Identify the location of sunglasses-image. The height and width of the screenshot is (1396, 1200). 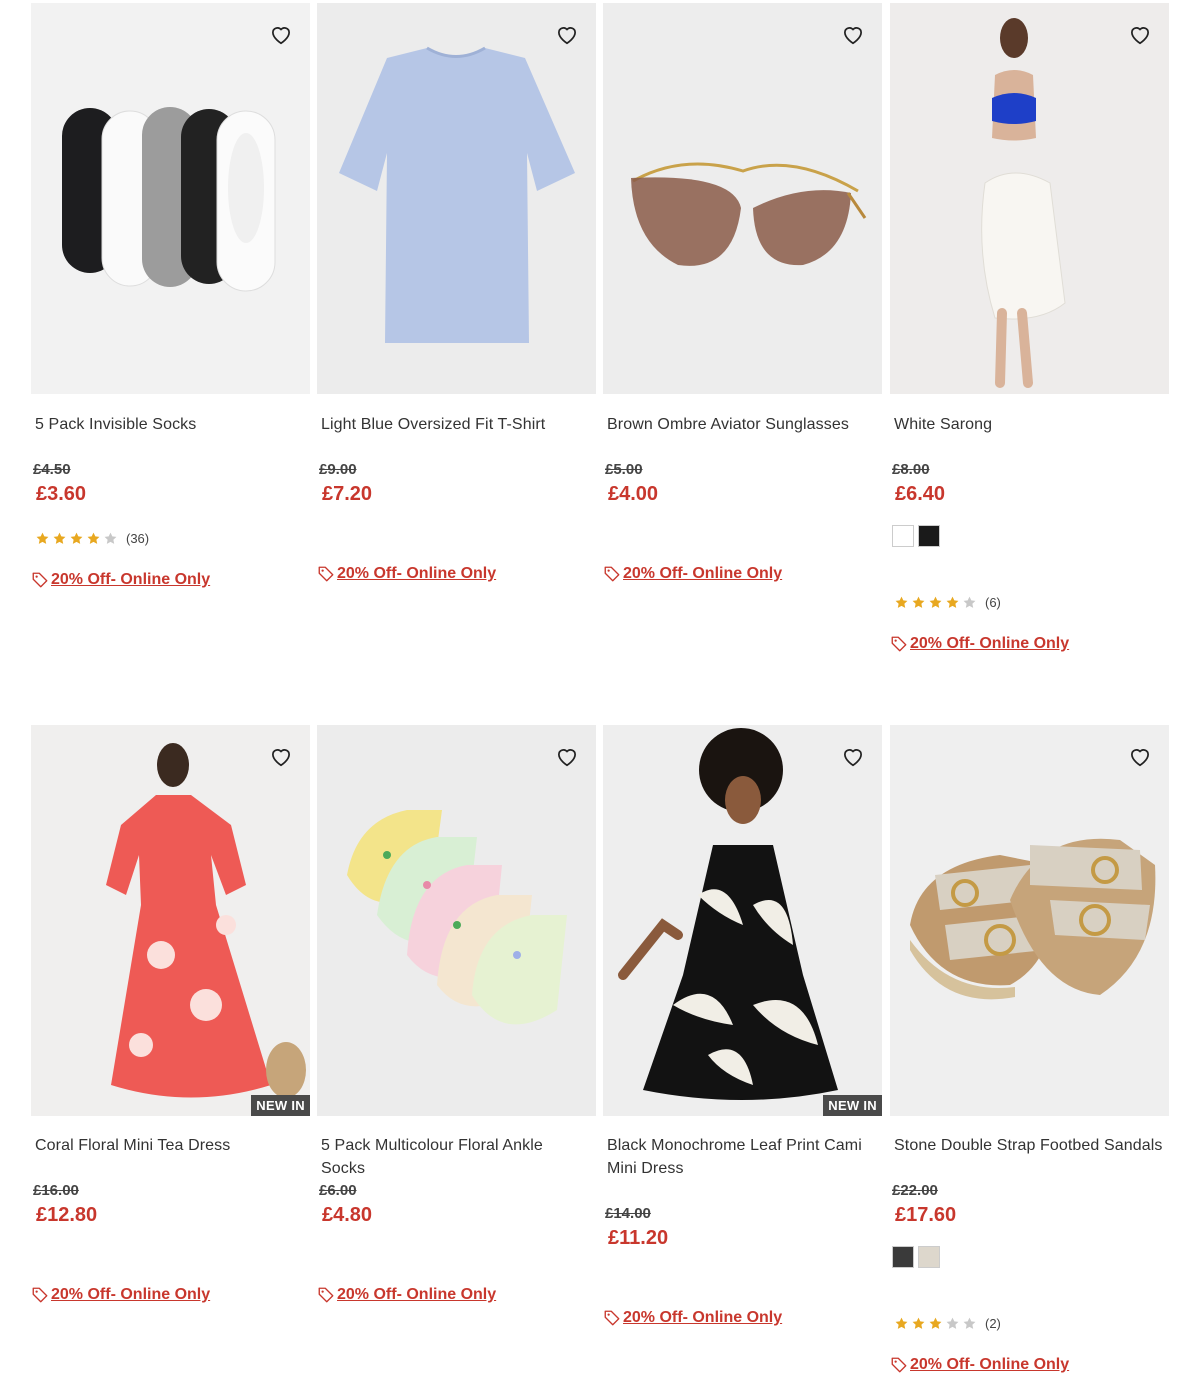
(749, 214).